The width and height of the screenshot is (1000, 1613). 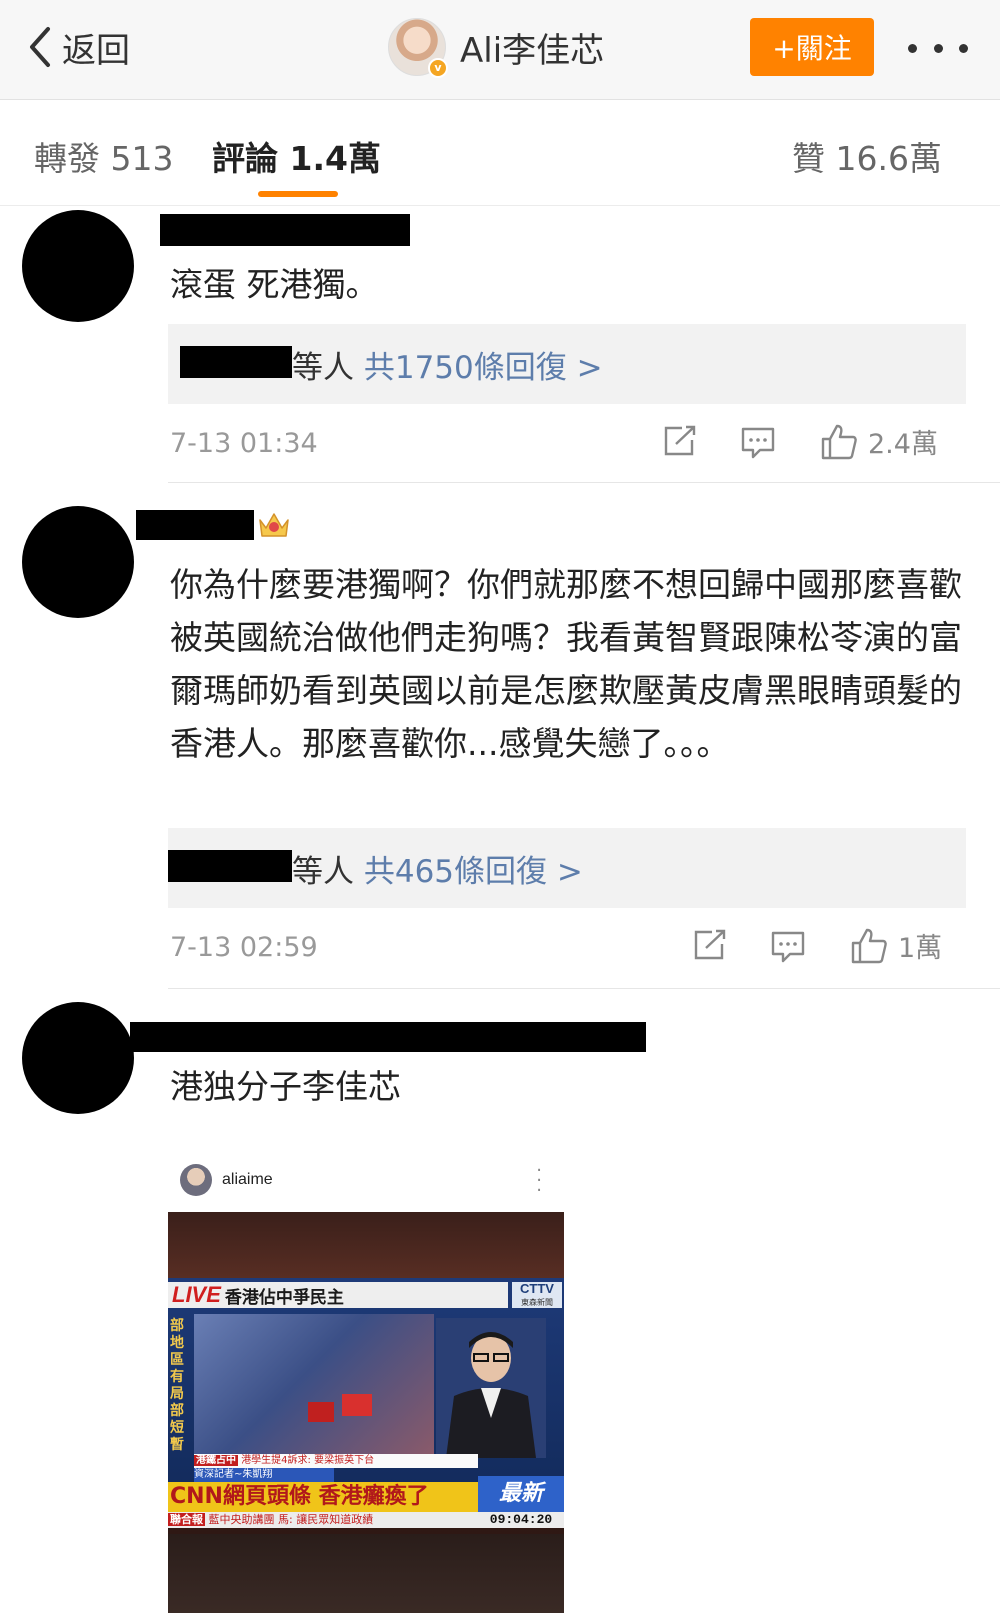 I want to click on user-name: Ali李佳芯, so click(x=532, y=47).